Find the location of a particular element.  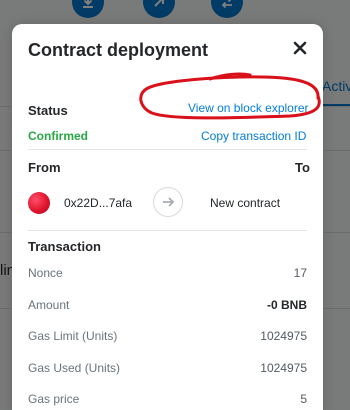

receive-button is located at coordinates (88, 9).